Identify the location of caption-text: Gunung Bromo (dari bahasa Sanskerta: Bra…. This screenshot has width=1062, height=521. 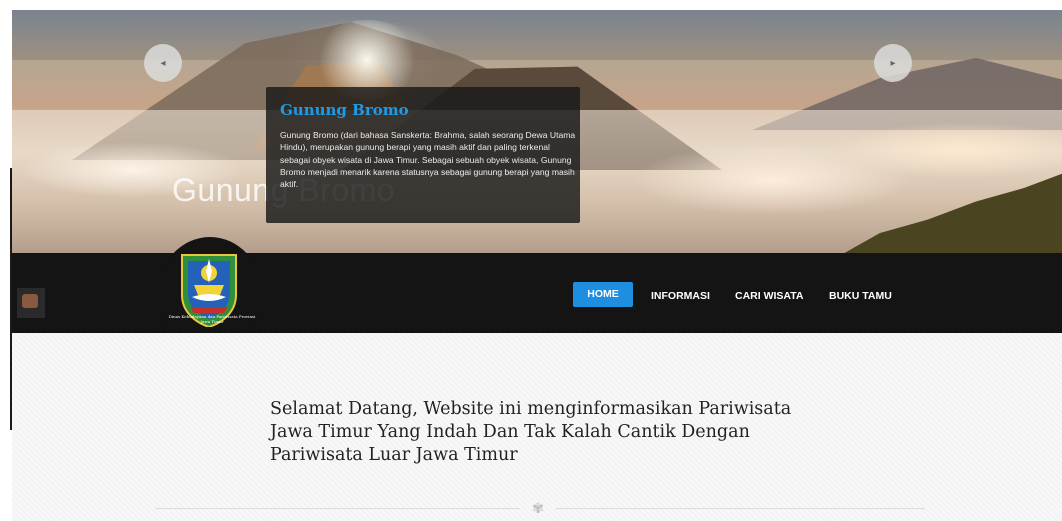
(428, 160).